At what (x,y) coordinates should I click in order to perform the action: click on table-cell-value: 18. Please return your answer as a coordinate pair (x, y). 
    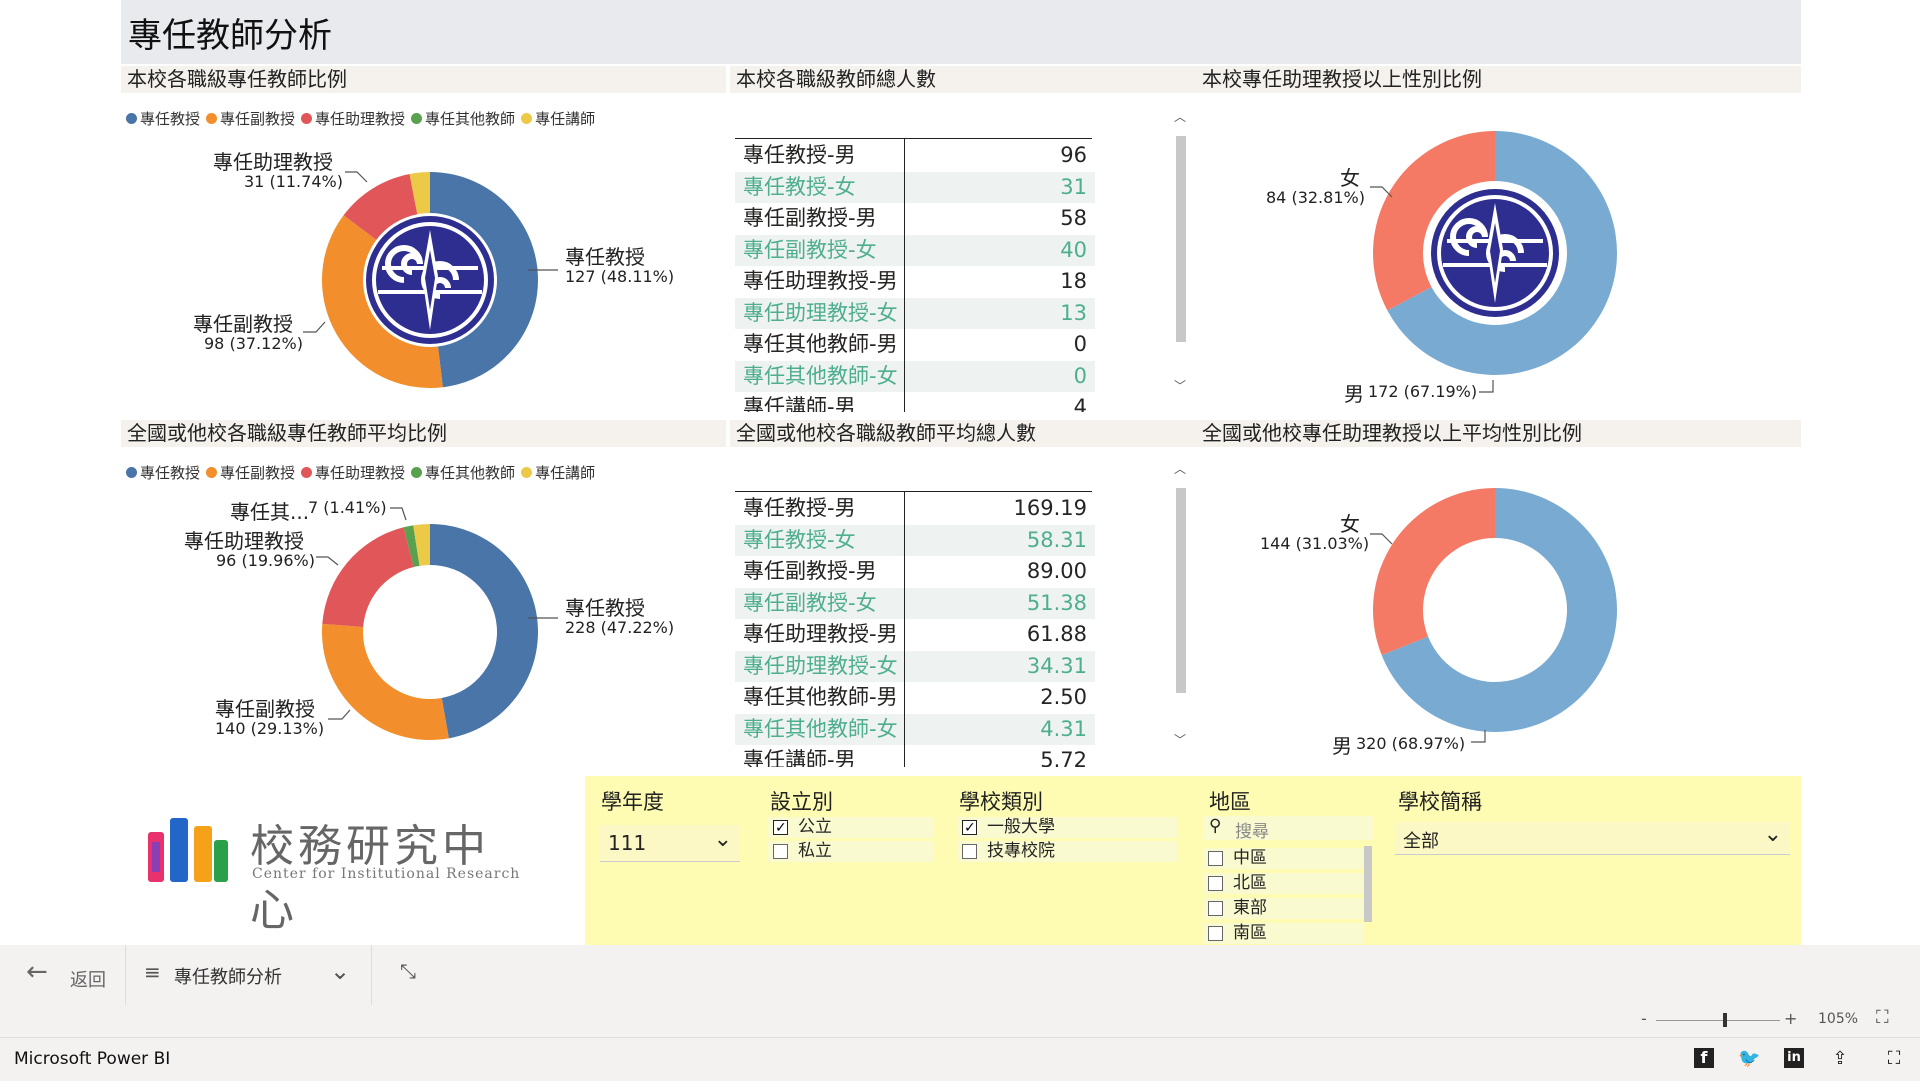
    Looking at the image, I should click on (1073, 281).